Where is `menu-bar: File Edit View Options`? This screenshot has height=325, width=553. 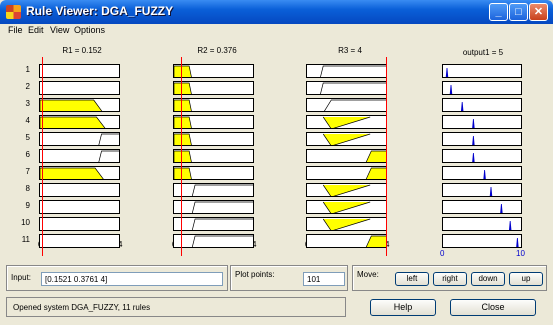
menu-bar: File Edit View Options is located at coordinates (276, 30).